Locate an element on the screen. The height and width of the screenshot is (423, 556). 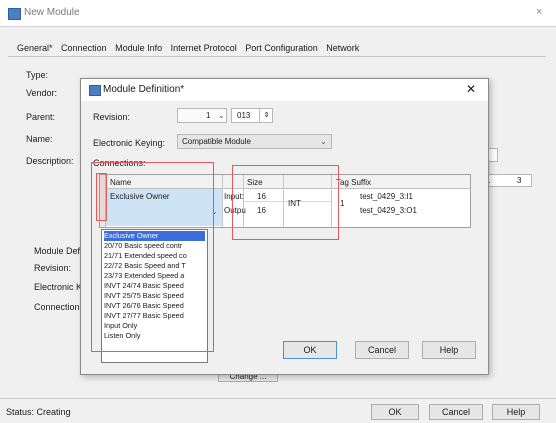
tab-module-info: Module Info is located at coordinates (138, 48).